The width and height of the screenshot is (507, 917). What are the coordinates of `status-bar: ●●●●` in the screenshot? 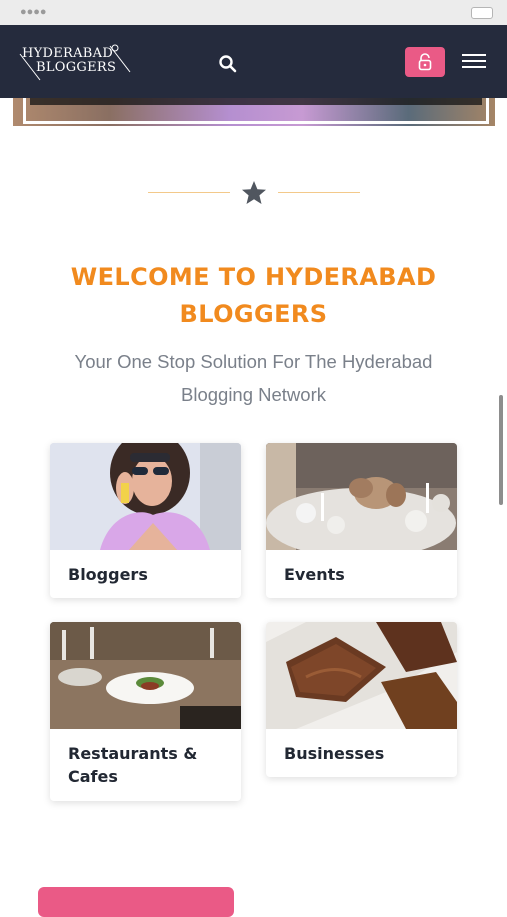 It's located at (253, 12).